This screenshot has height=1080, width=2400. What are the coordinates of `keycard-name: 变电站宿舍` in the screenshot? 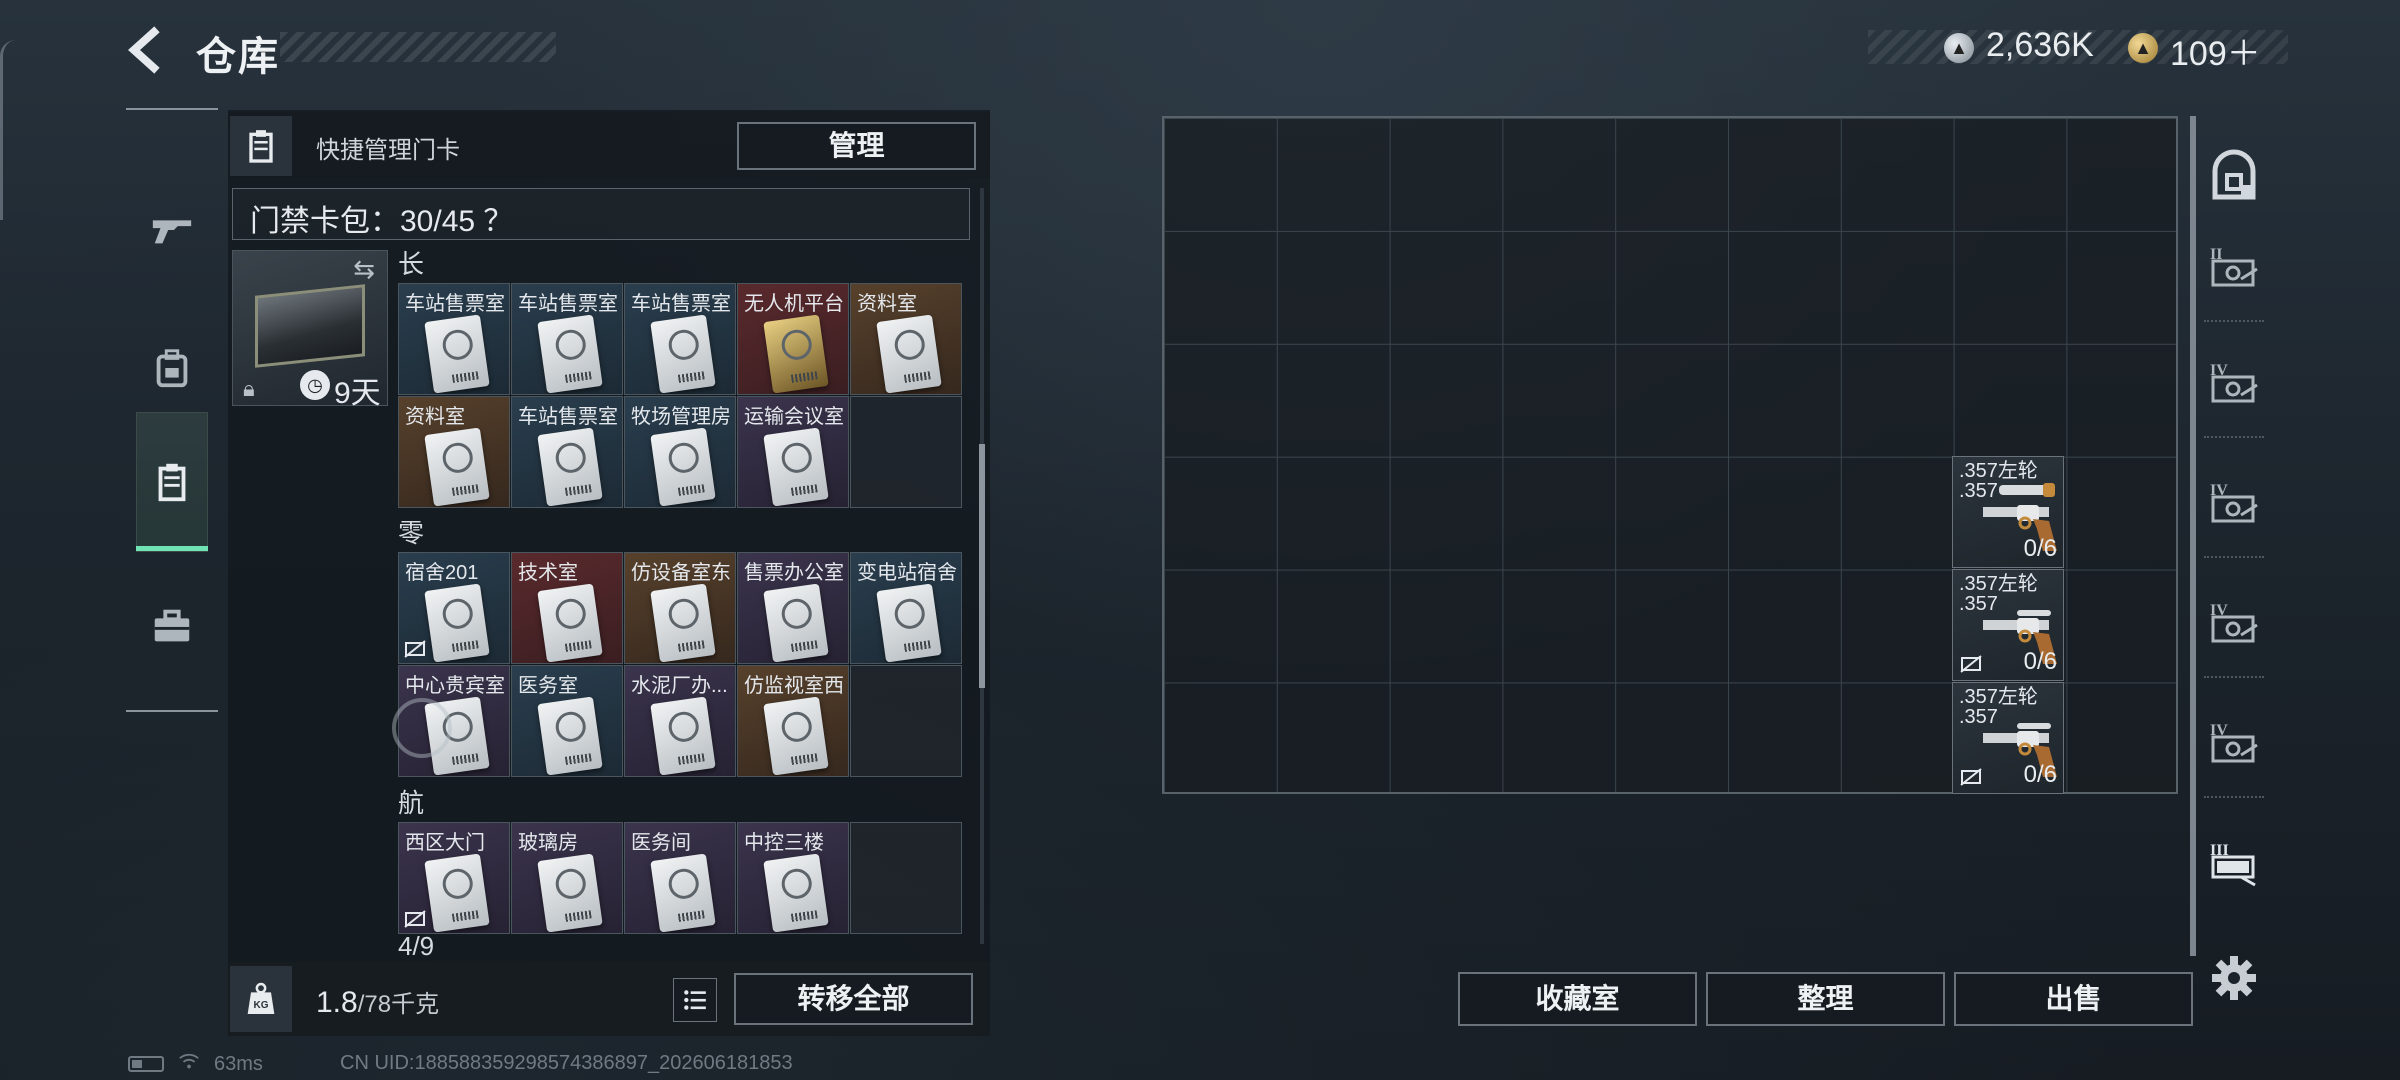 It's located at (907, 573).